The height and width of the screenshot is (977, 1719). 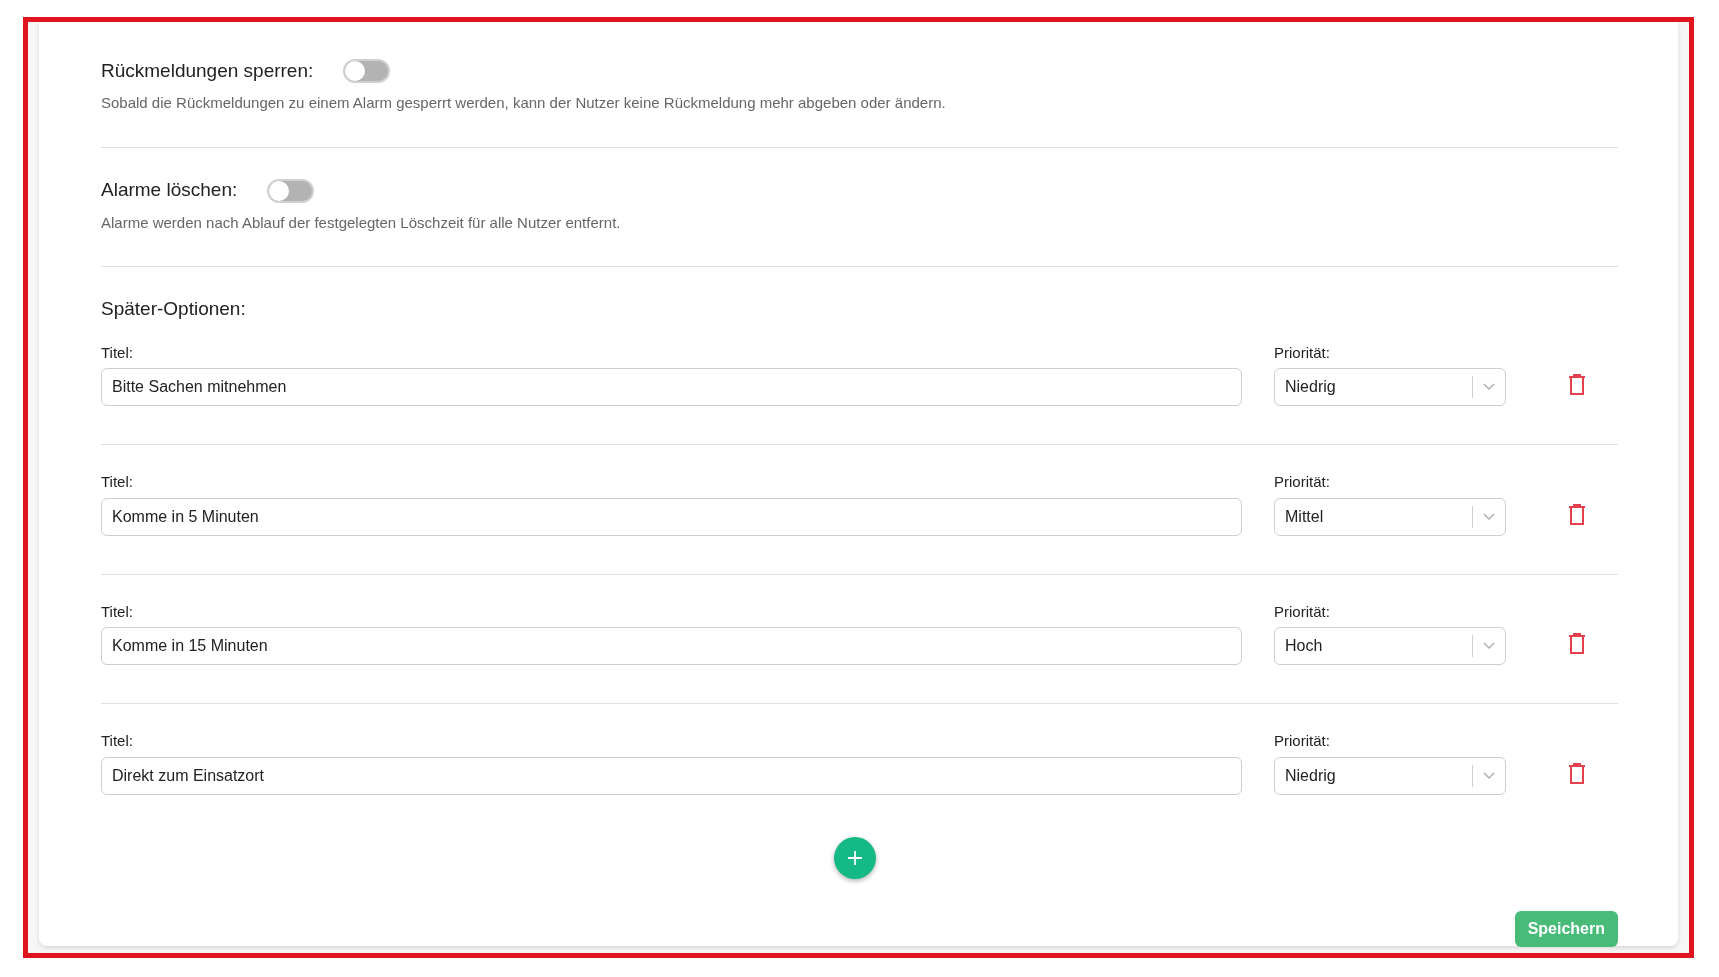 What do you see at coordinates (671, 516) in the screenshot?
I see `title-input: Komme in 5 Minuten` at bounding box center [671, 516].